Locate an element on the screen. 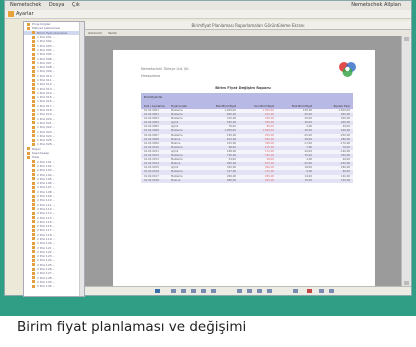 Image resolution: width=416 pixels, height=347 pixels. zoom-in-icon is located at coordinates (249, 291).